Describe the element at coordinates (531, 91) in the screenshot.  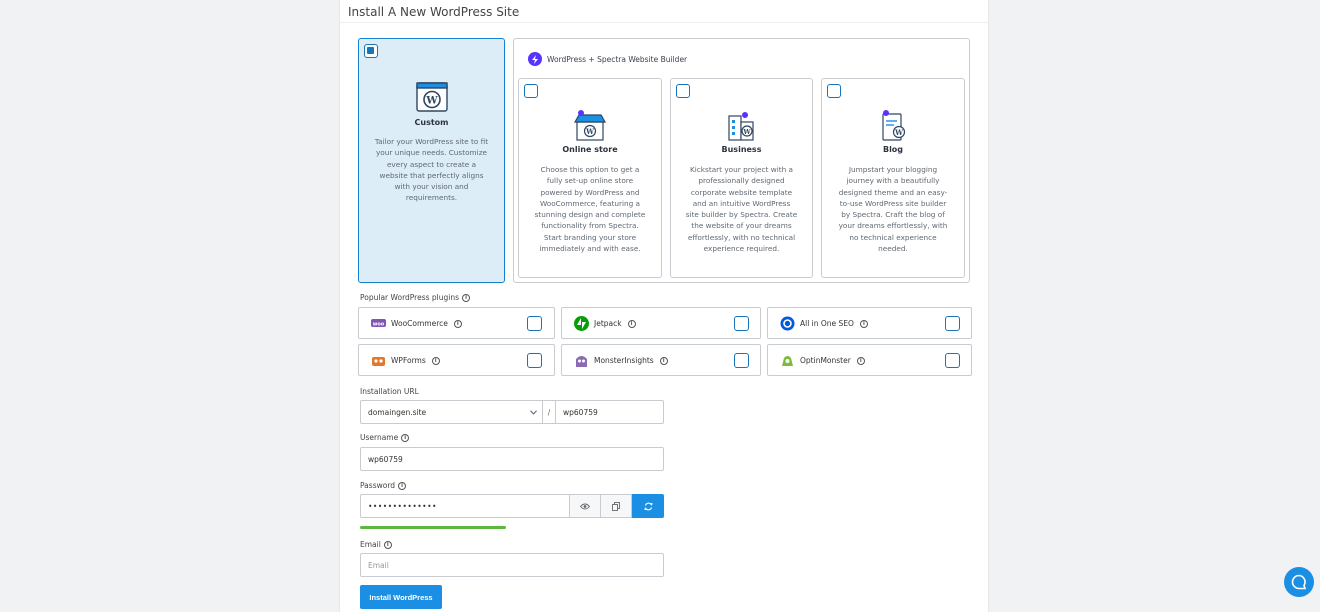
I see `online-store-checkbox` at that location.